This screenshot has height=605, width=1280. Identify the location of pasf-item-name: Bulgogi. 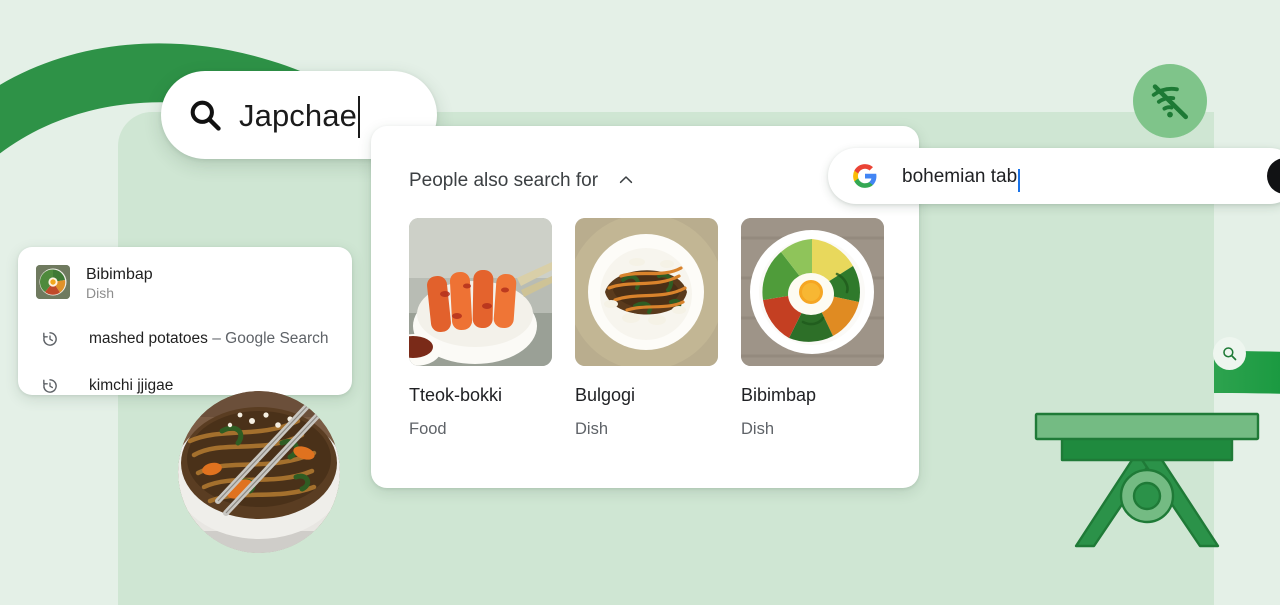
(605, 395).